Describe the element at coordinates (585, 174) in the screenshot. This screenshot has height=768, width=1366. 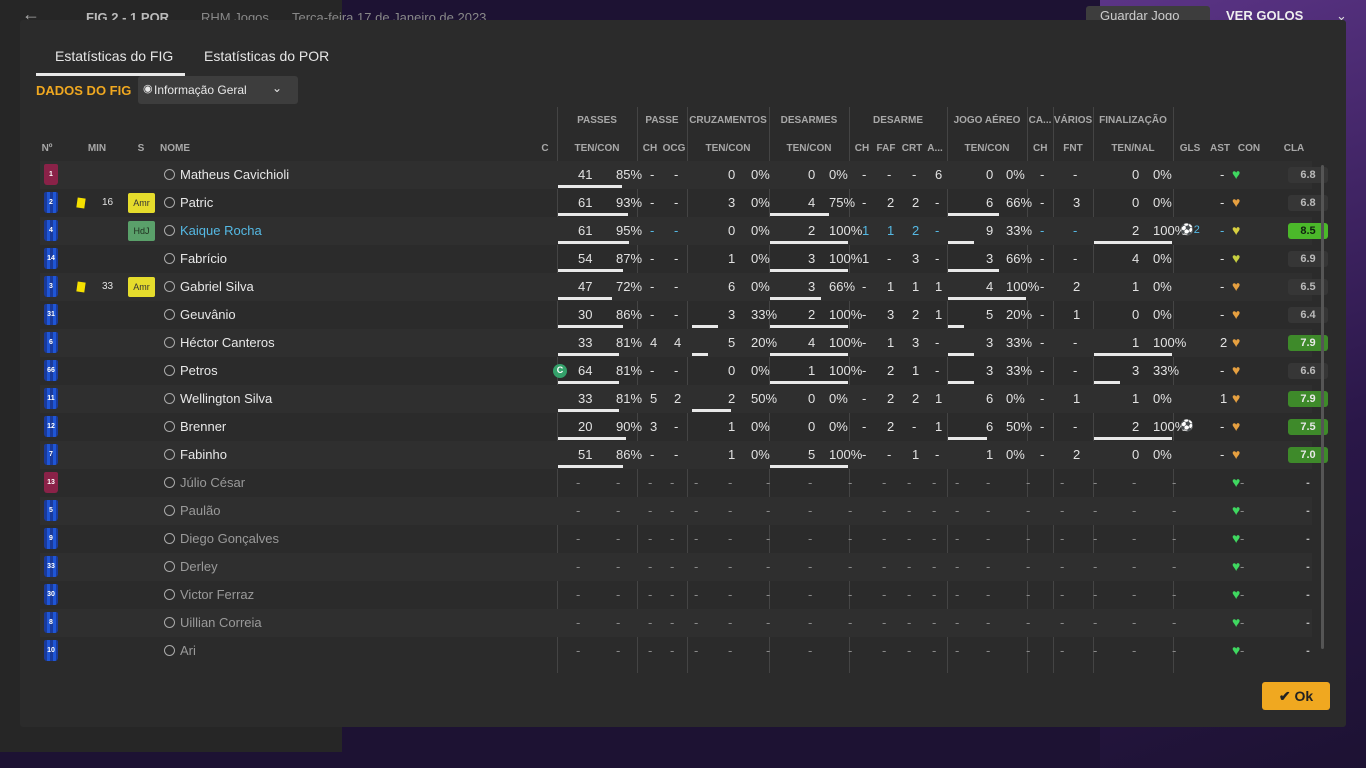
I see `stat-value: 41` at that location.